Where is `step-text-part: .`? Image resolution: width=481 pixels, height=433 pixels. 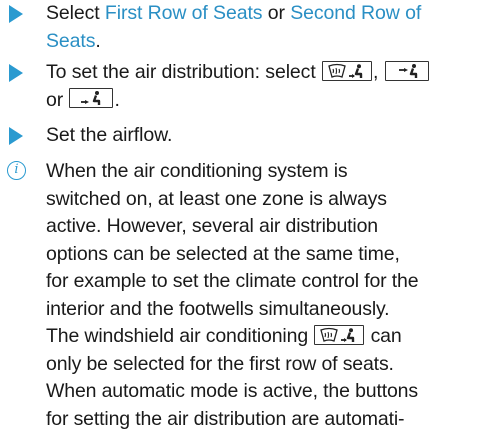 step-text-part: . is located at coordinates (97, 41).